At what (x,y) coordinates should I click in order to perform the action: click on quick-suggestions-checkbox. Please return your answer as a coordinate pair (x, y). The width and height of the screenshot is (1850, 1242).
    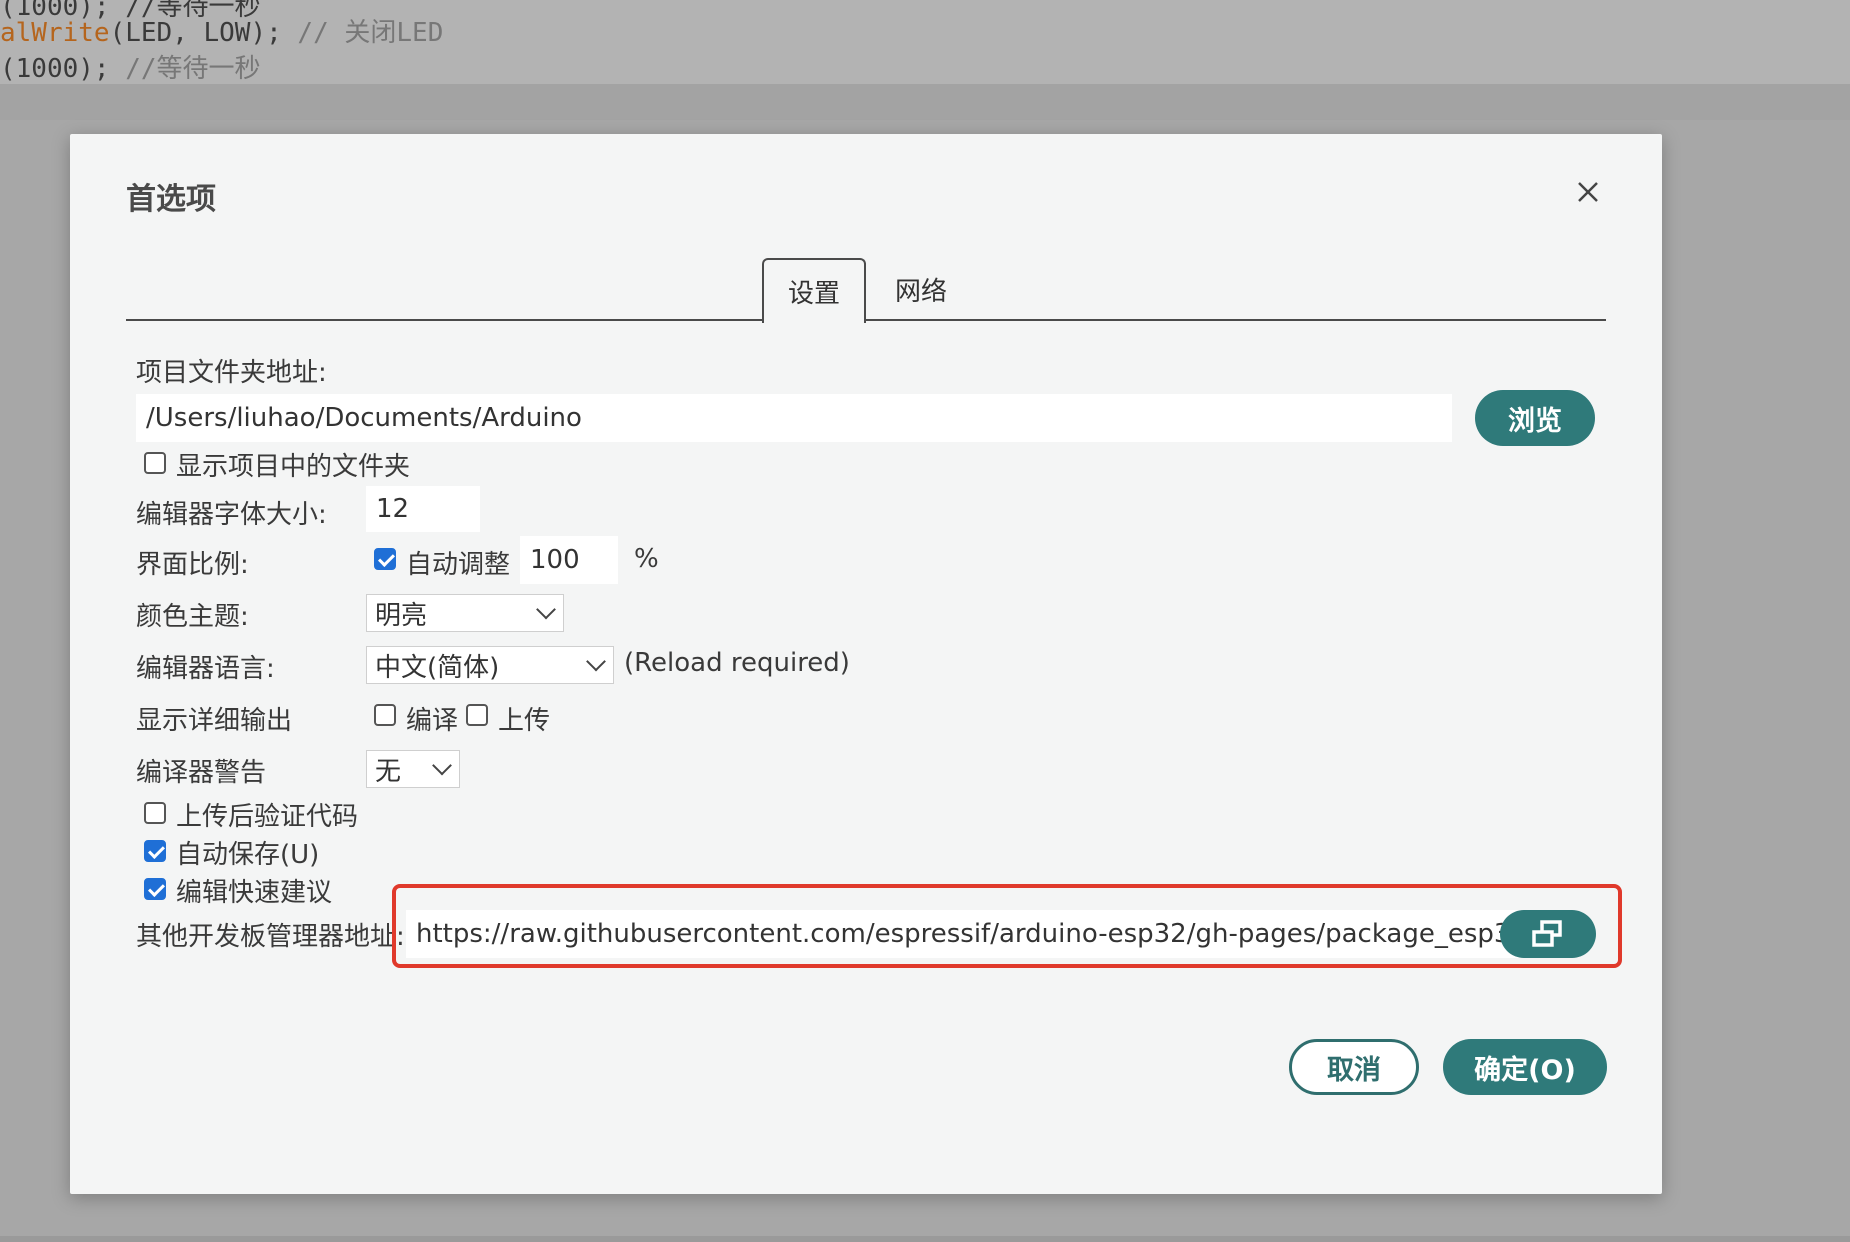
    Looking at the image, I should click on (155, 889).